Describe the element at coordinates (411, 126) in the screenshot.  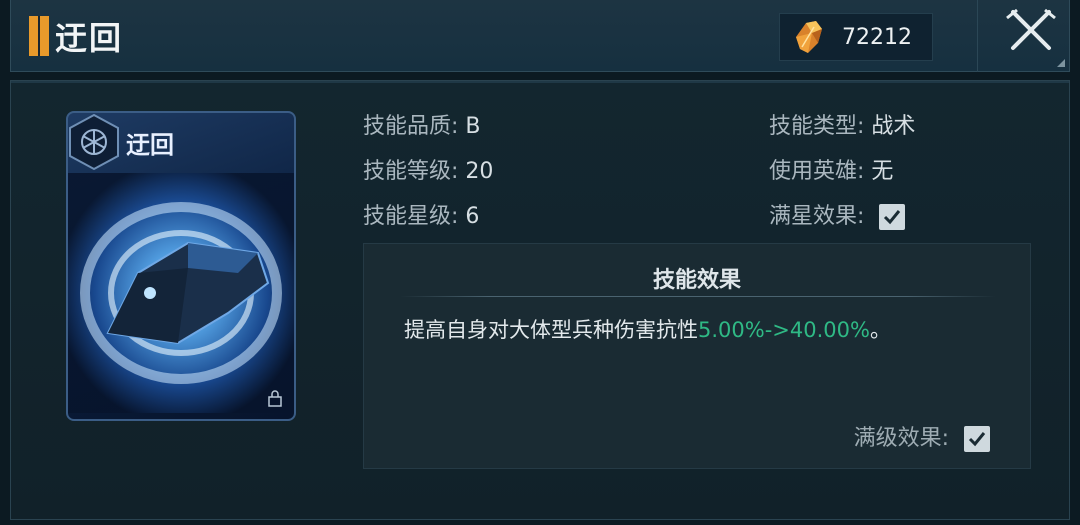
I see `skill-quality-label: 技能品质:` at that location.